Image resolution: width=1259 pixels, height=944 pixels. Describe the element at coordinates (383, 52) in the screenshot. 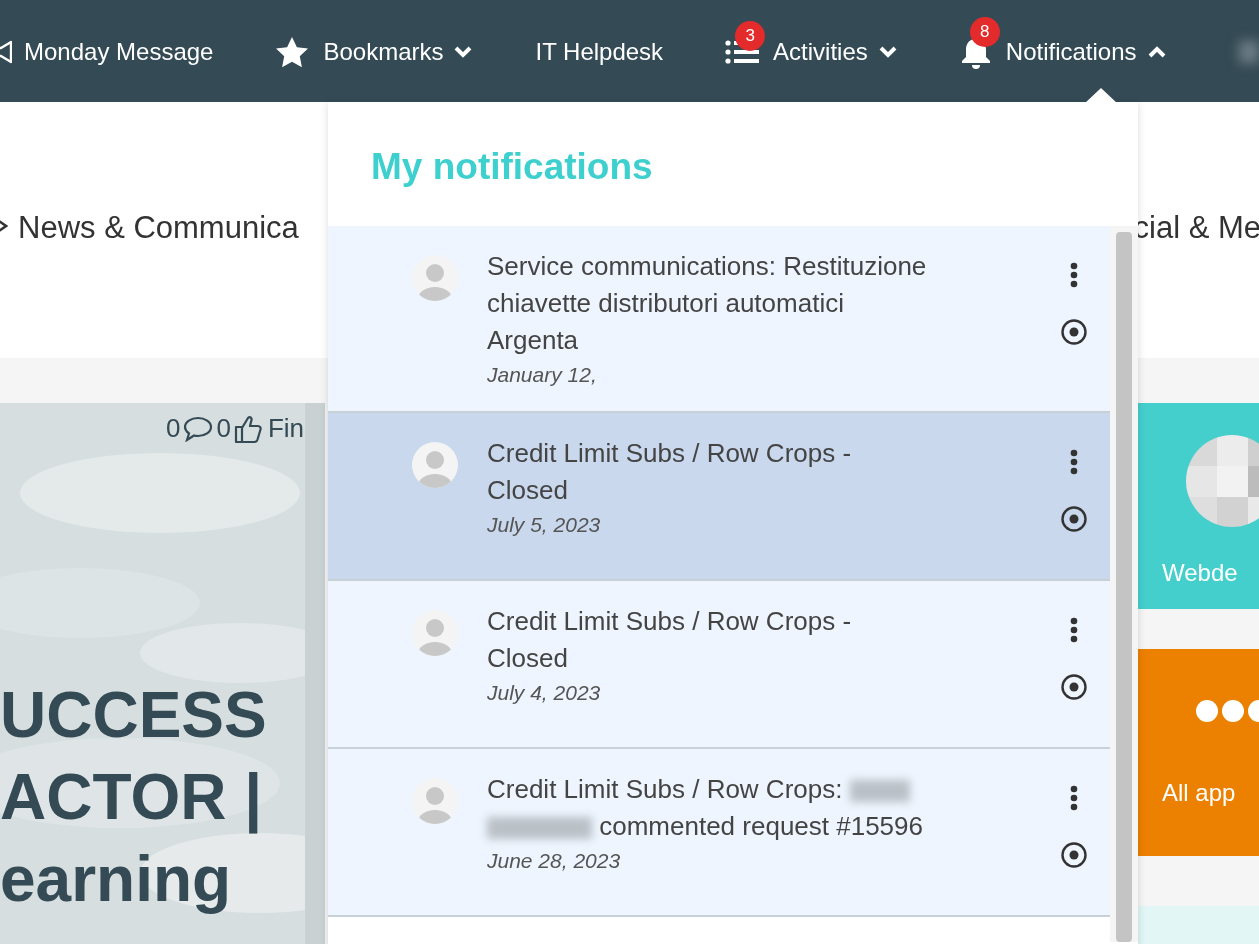

I see `nav-link: Bookmarks` at that location.